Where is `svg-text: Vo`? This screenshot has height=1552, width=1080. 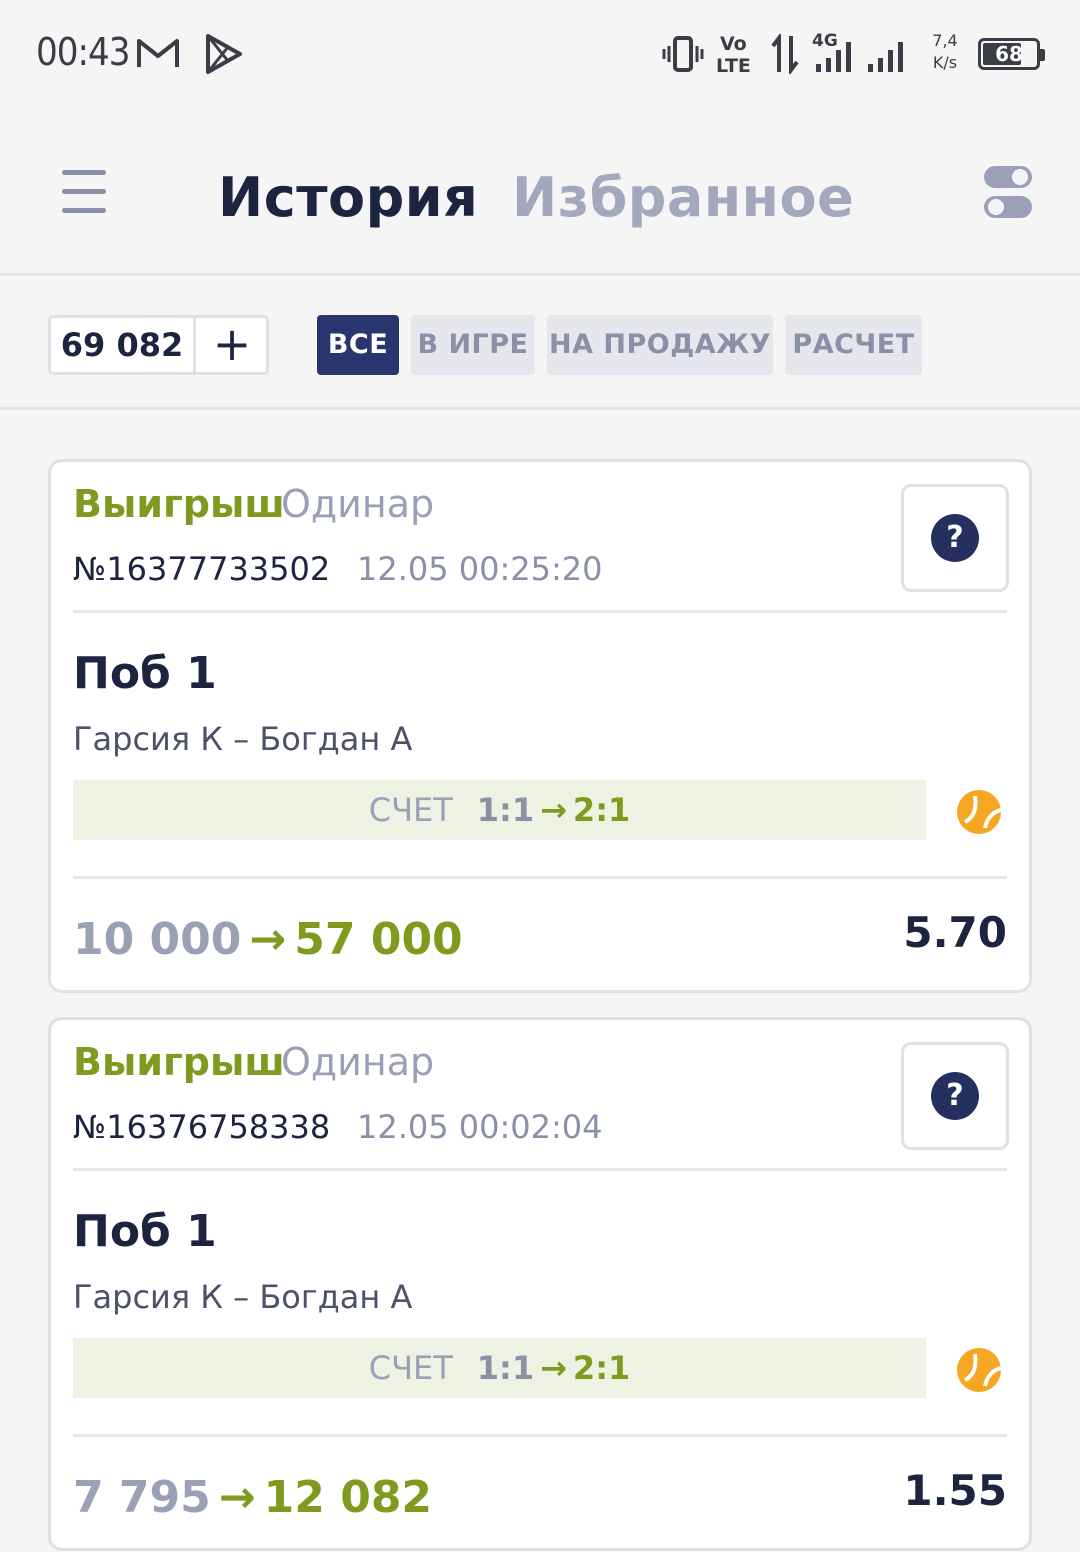
svg-text: Vo is located at coordinates (733, 44).